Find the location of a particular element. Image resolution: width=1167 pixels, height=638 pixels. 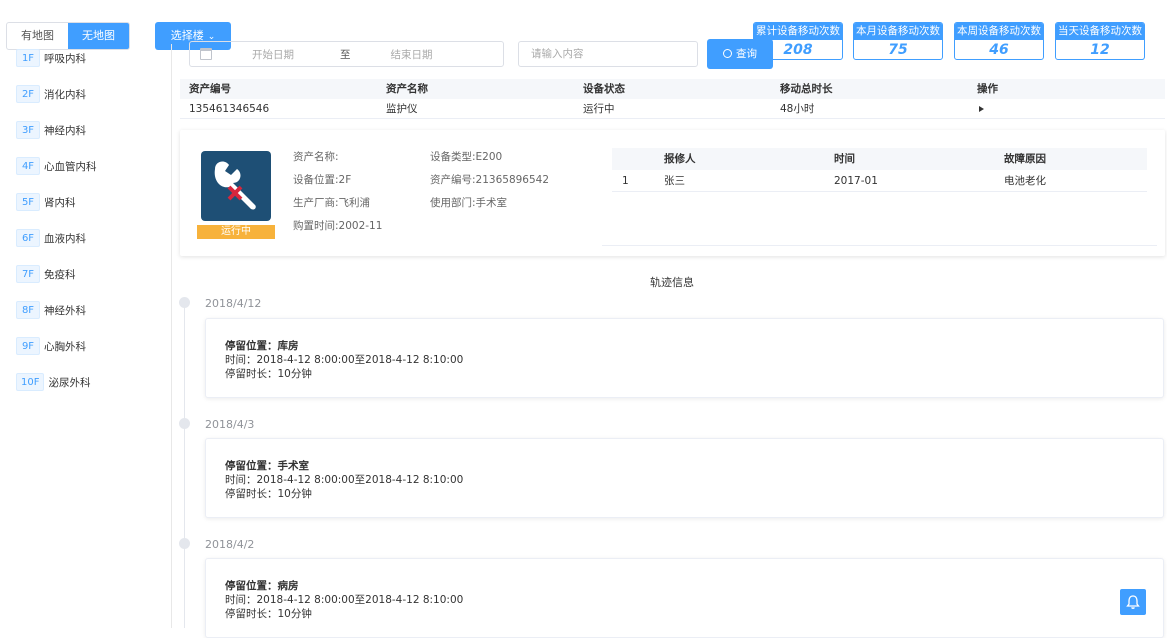

wrench-icon is located at coordinates (236, 186).